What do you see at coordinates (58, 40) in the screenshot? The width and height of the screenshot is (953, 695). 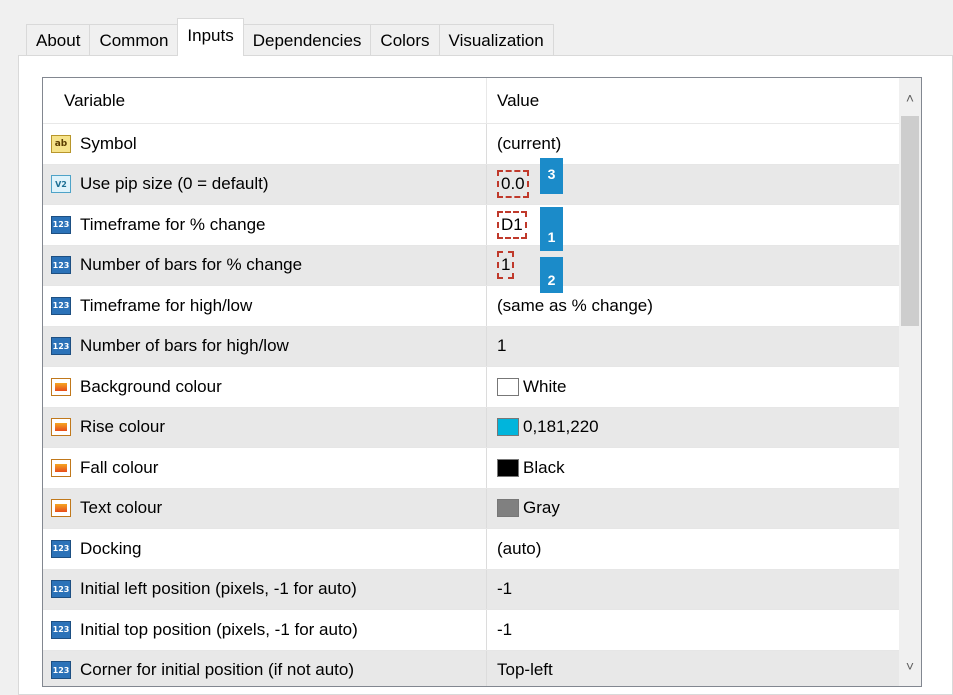 I see `tab-about: About` at bounding box center [58, 40].